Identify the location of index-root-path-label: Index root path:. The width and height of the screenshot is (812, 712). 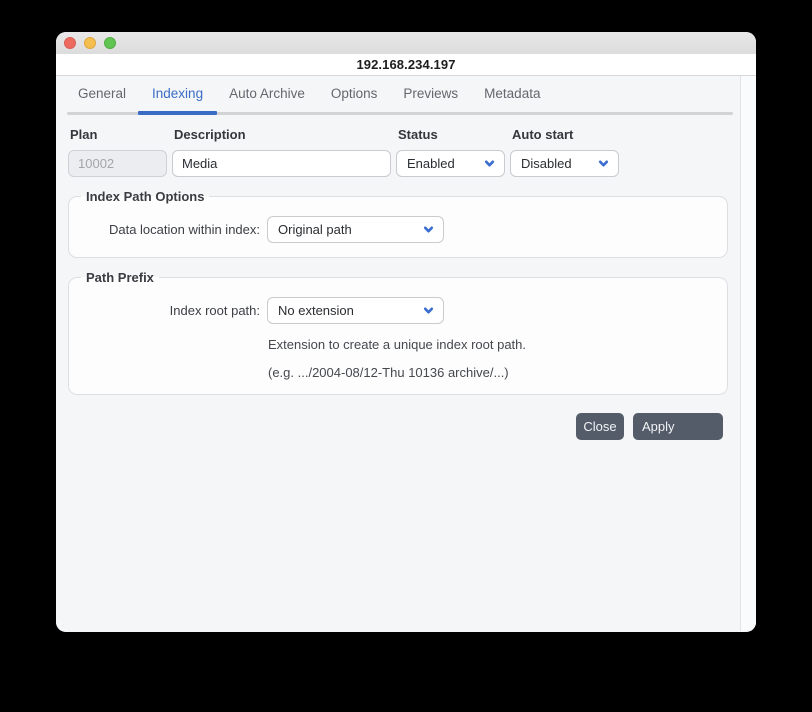
(214, 310).